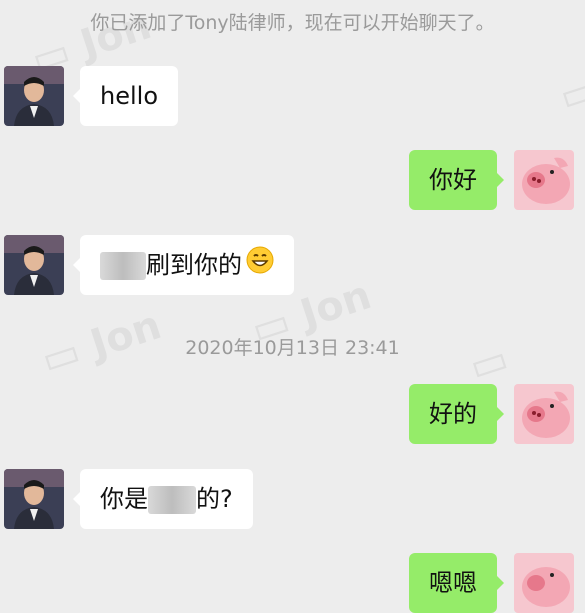  I want to click on message-bubble: 你好, so click(456, 180).